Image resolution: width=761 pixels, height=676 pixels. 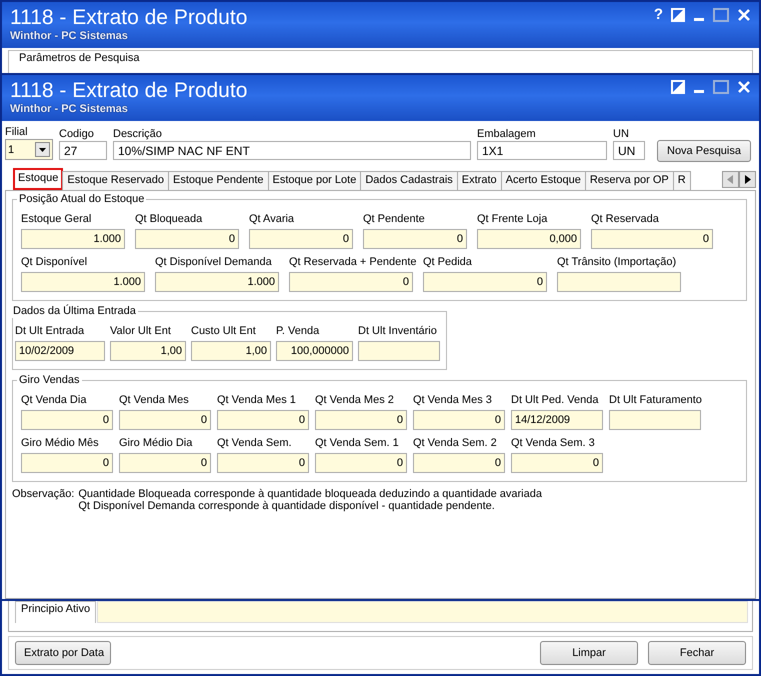 What do you see at coordinates (310, 494) in the screenshot?
I see `note-text: Quantidade Bloqueada corresponde à quantidade bloqueada deduzindo a quantidade avariada` at bounding box center [310, 494].